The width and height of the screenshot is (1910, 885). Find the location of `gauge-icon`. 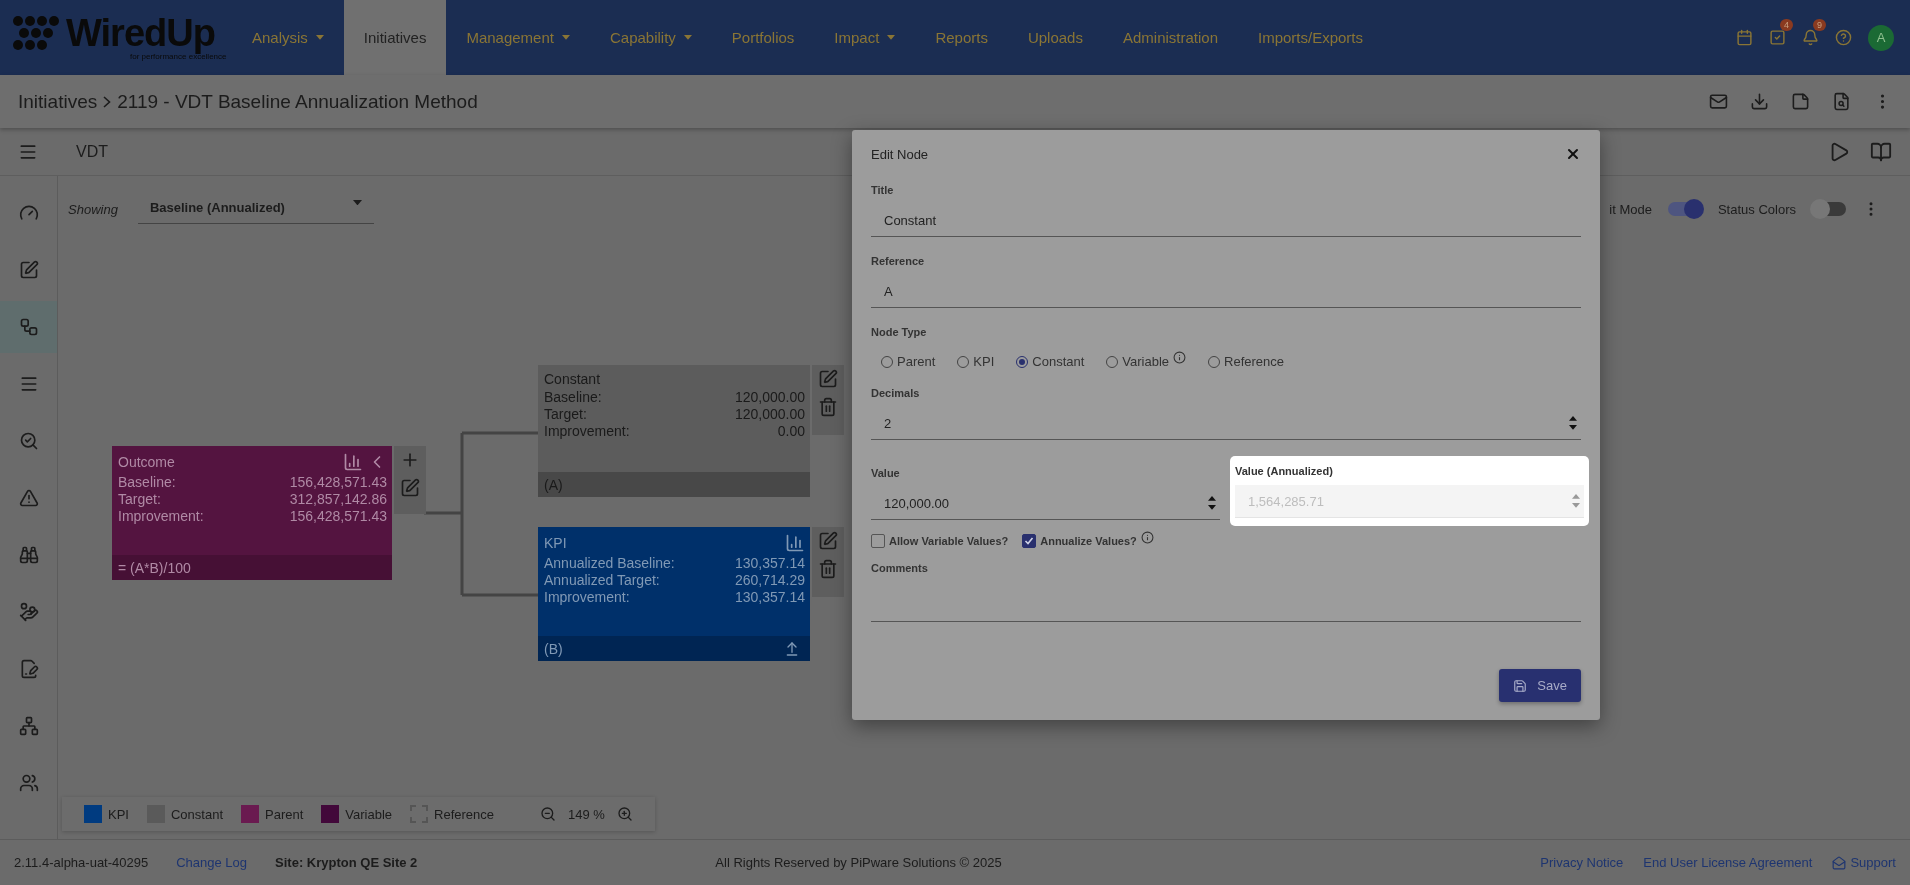

gauge-icon is located at coordinates (28, 213).